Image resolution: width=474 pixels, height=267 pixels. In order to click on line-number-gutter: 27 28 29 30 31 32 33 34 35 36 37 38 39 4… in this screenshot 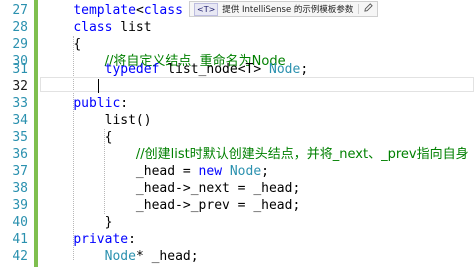, I will do `click(15, 133)`.